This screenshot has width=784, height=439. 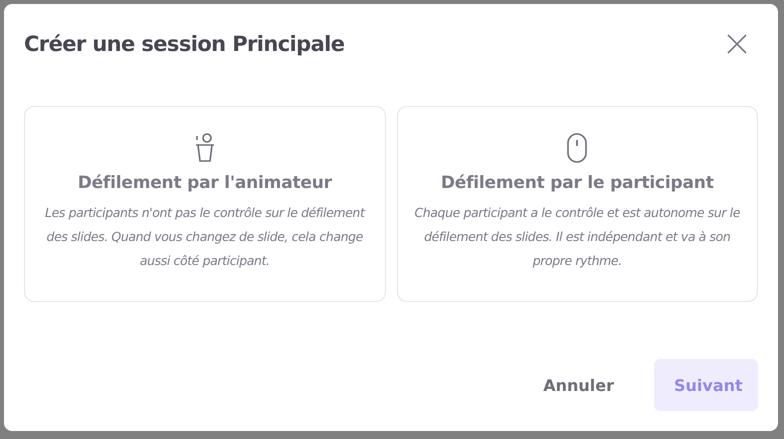 What do you see at coordinates (577, 183) in the screenshot?
I see `option-title: Défilement par le participant` at bounding box center [577, 183].